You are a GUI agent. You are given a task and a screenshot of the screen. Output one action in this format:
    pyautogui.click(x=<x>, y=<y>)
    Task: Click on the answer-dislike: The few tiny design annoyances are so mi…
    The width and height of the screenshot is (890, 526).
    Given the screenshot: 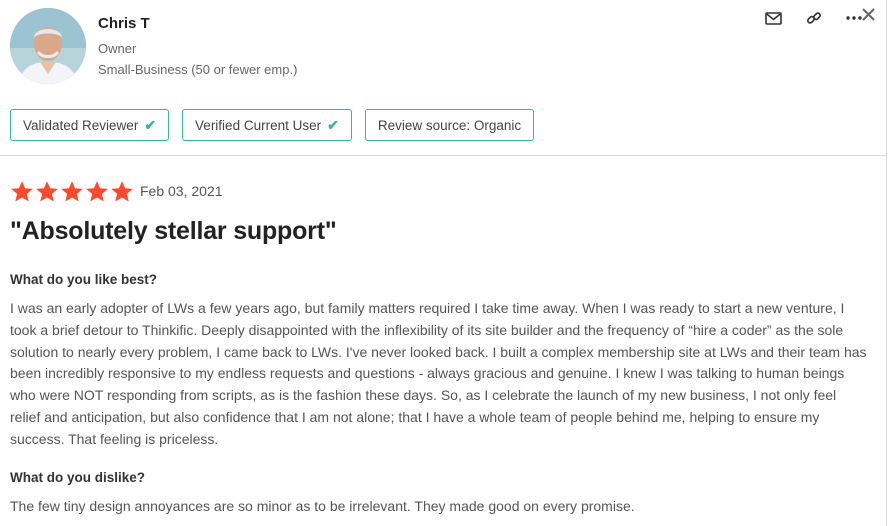 What is the action you would take?
    pyautogui.click(x=322, y=506)
    